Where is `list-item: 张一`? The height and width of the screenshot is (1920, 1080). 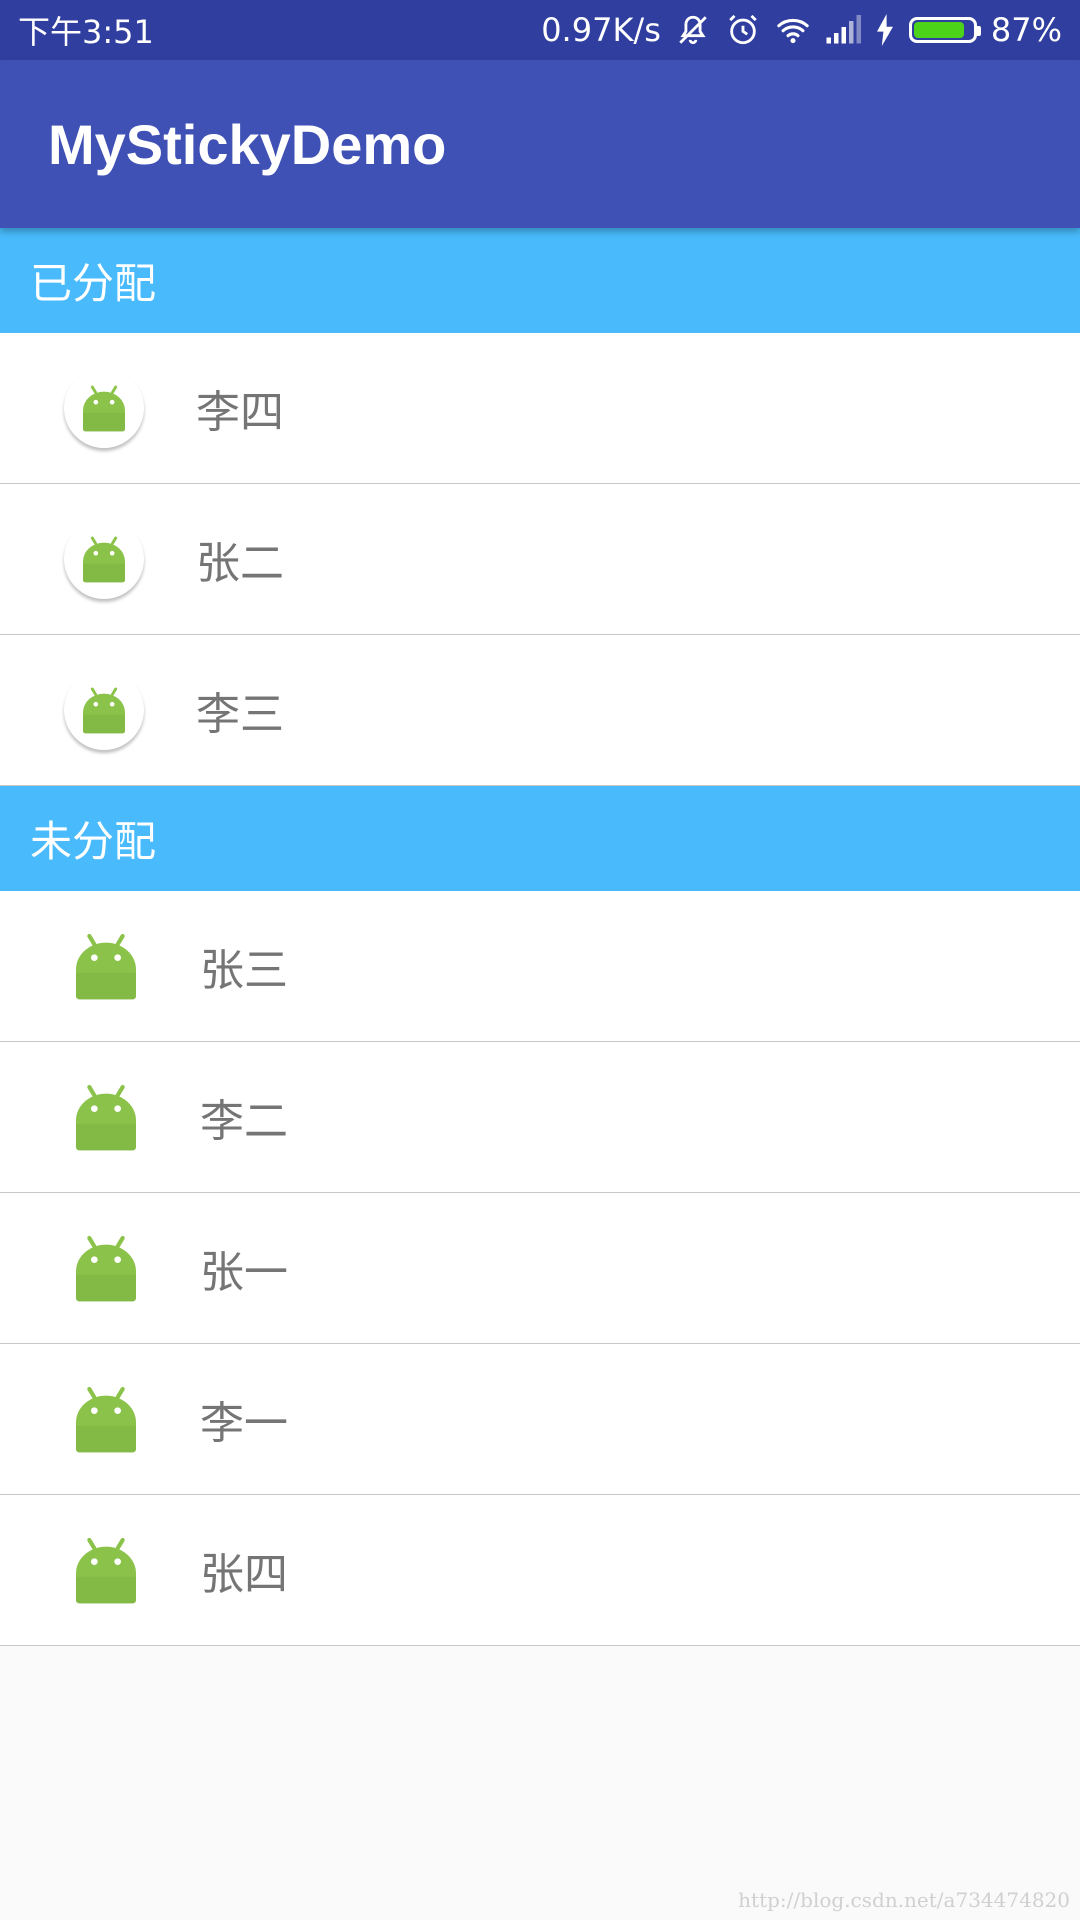 list-item: 张一 is located at coordinates (540, 1268).